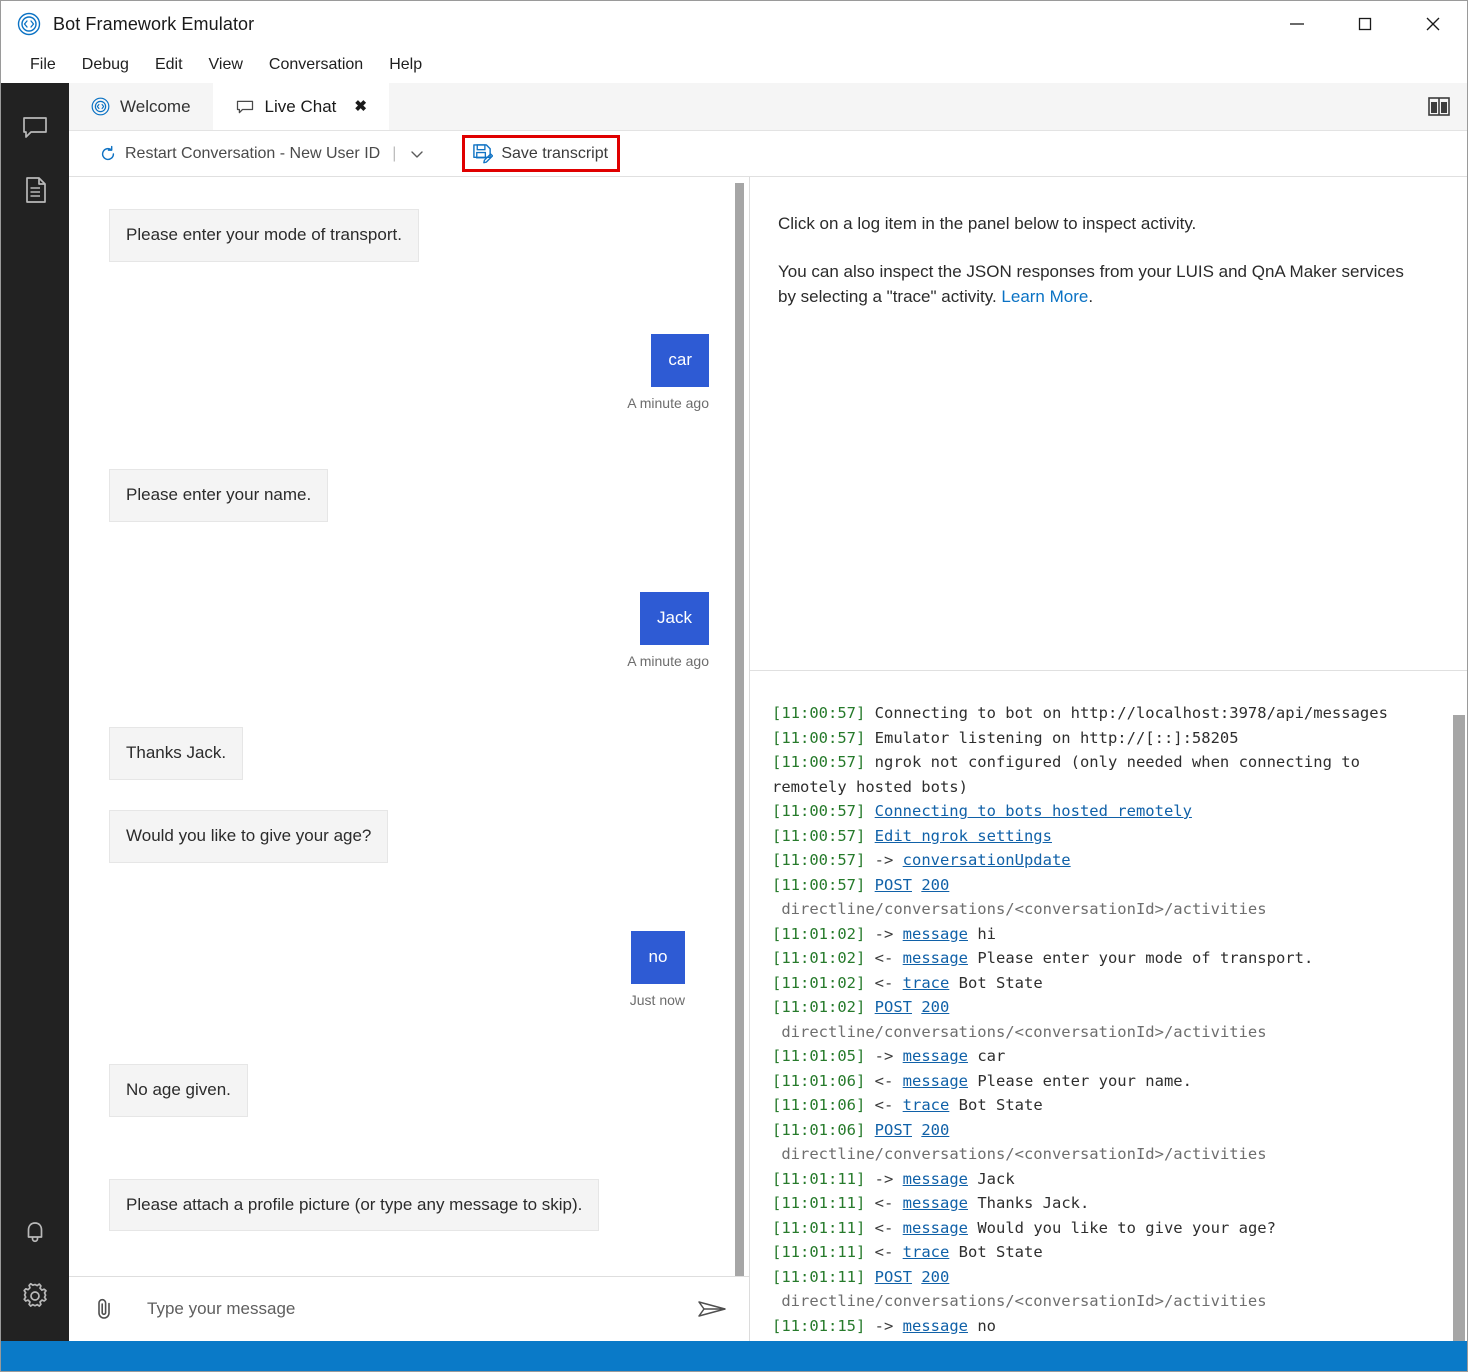 This screenshot has width=1468, height=1372. Describe the element at coordinates (1106, 1252) in the screenshot. I see `log-entry: [11:01:11] <- trace Bot State` at that location.